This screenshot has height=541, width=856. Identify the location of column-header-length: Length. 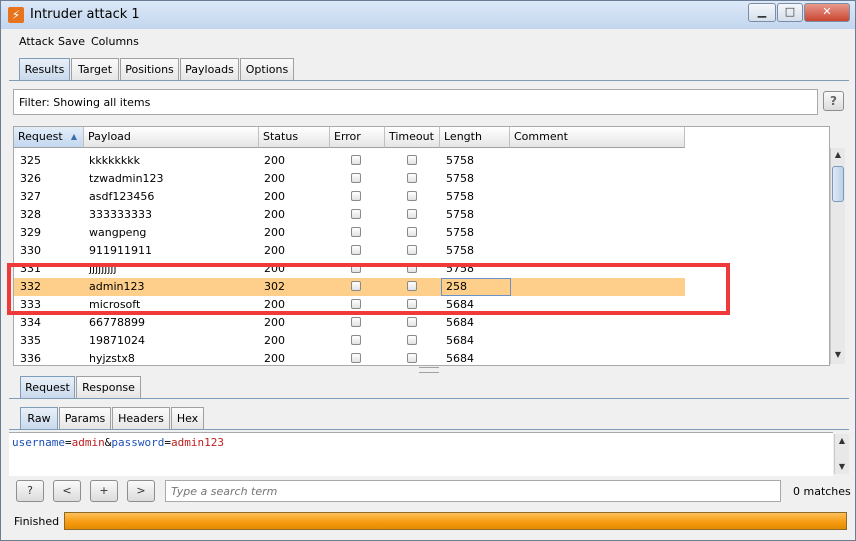
(475, 137).